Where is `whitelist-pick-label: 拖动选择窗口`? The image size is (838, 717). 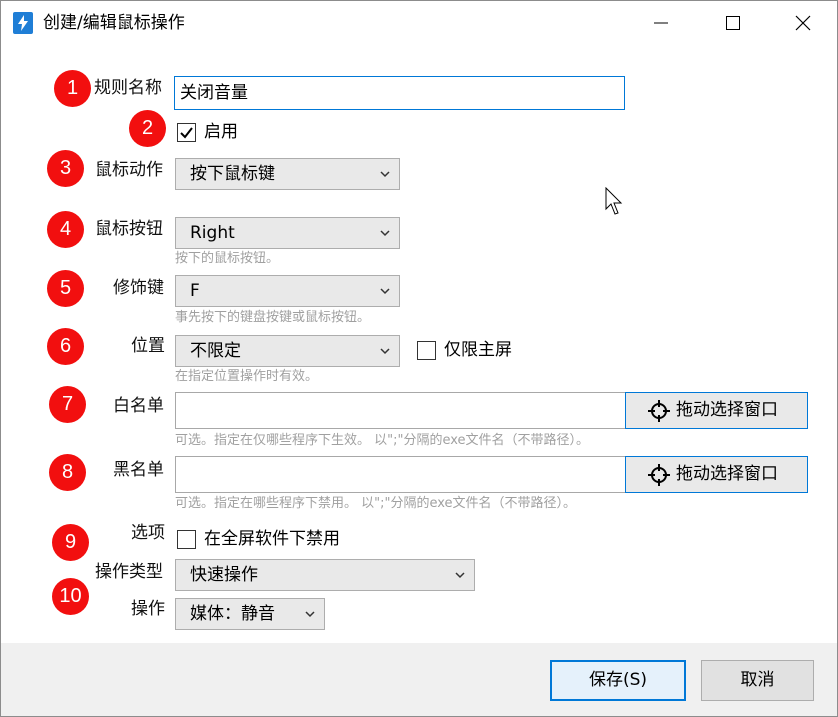 whitelist-pick-label: 拖动选择窗口 is located at coordinates (727, 410).